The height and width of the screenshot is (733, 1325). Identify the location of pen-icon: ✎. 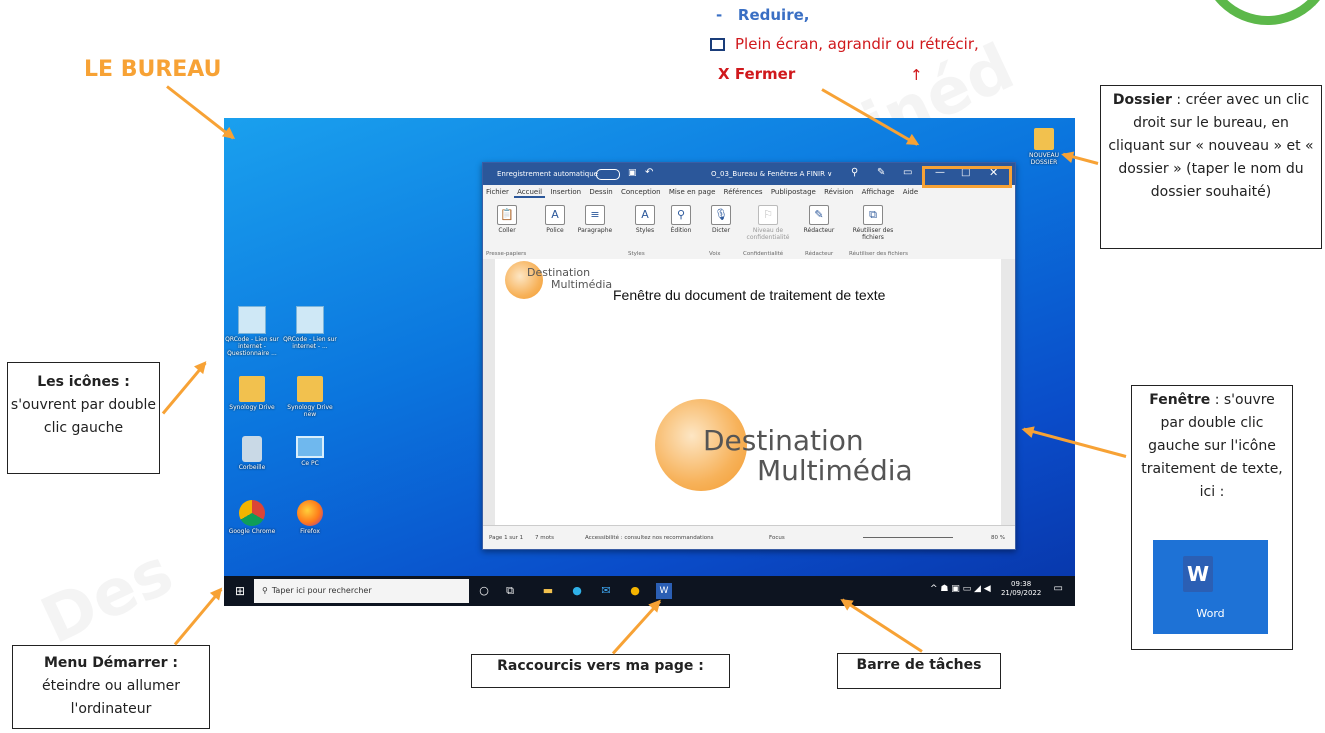
(881, 172).